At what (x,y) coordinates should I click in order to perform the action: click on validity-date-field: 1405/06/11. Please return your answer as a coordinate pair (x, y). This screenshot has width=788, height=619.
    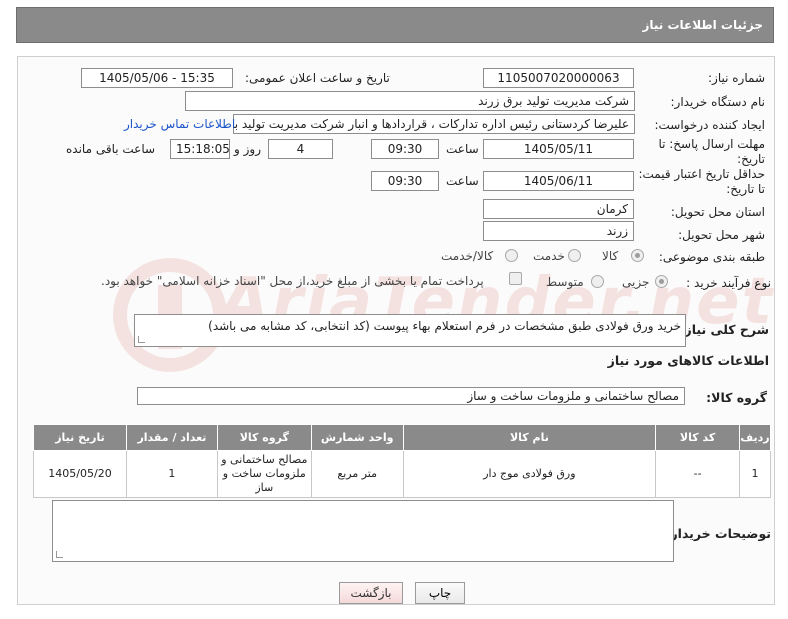
    Looking at the image, I should click on (558, 181).